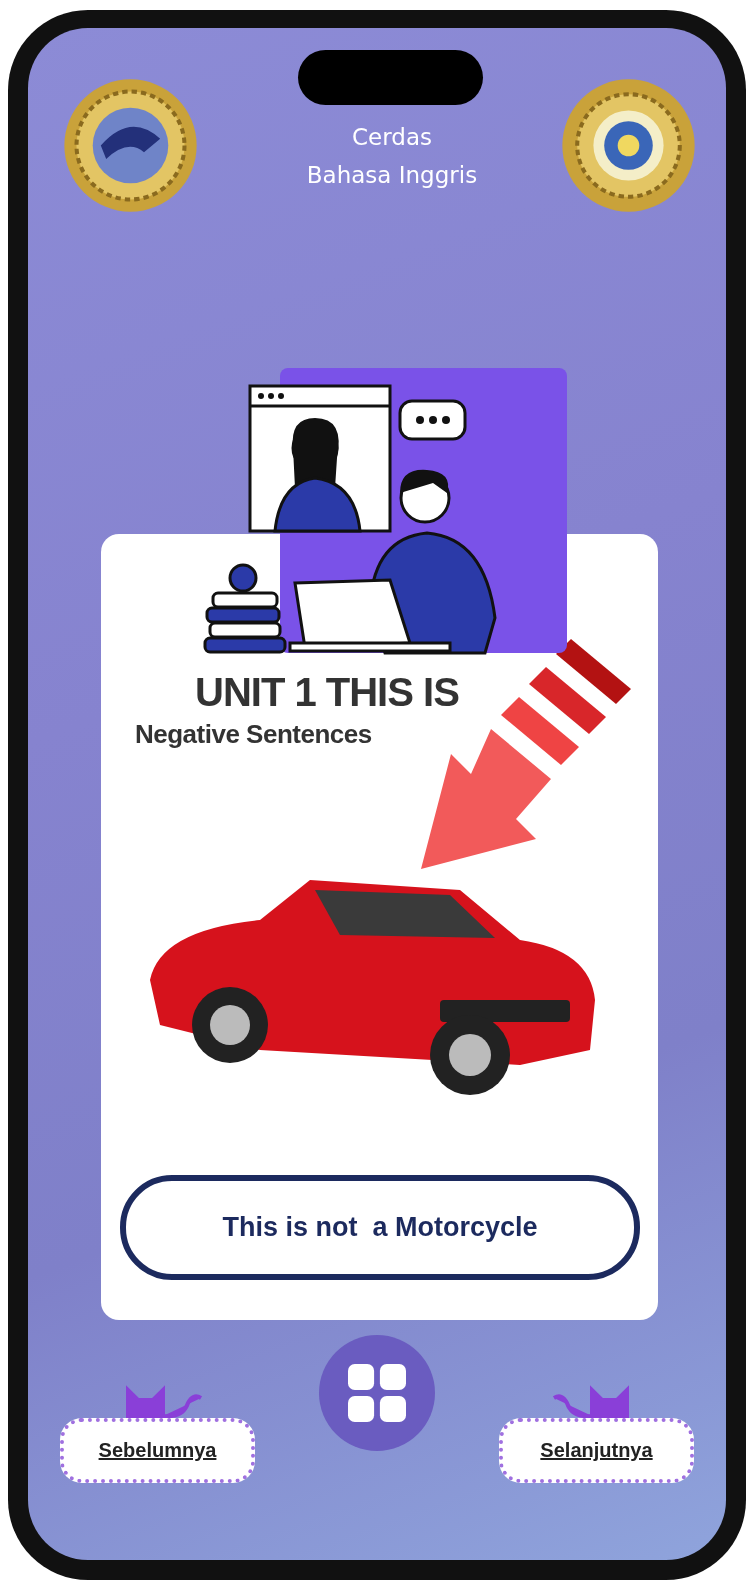 Image resolution: width=754 pixels, height=1588 pixels. Describe the element at coordinates (377, 1393) in the screenshot. I see `grid-icon` at that location.